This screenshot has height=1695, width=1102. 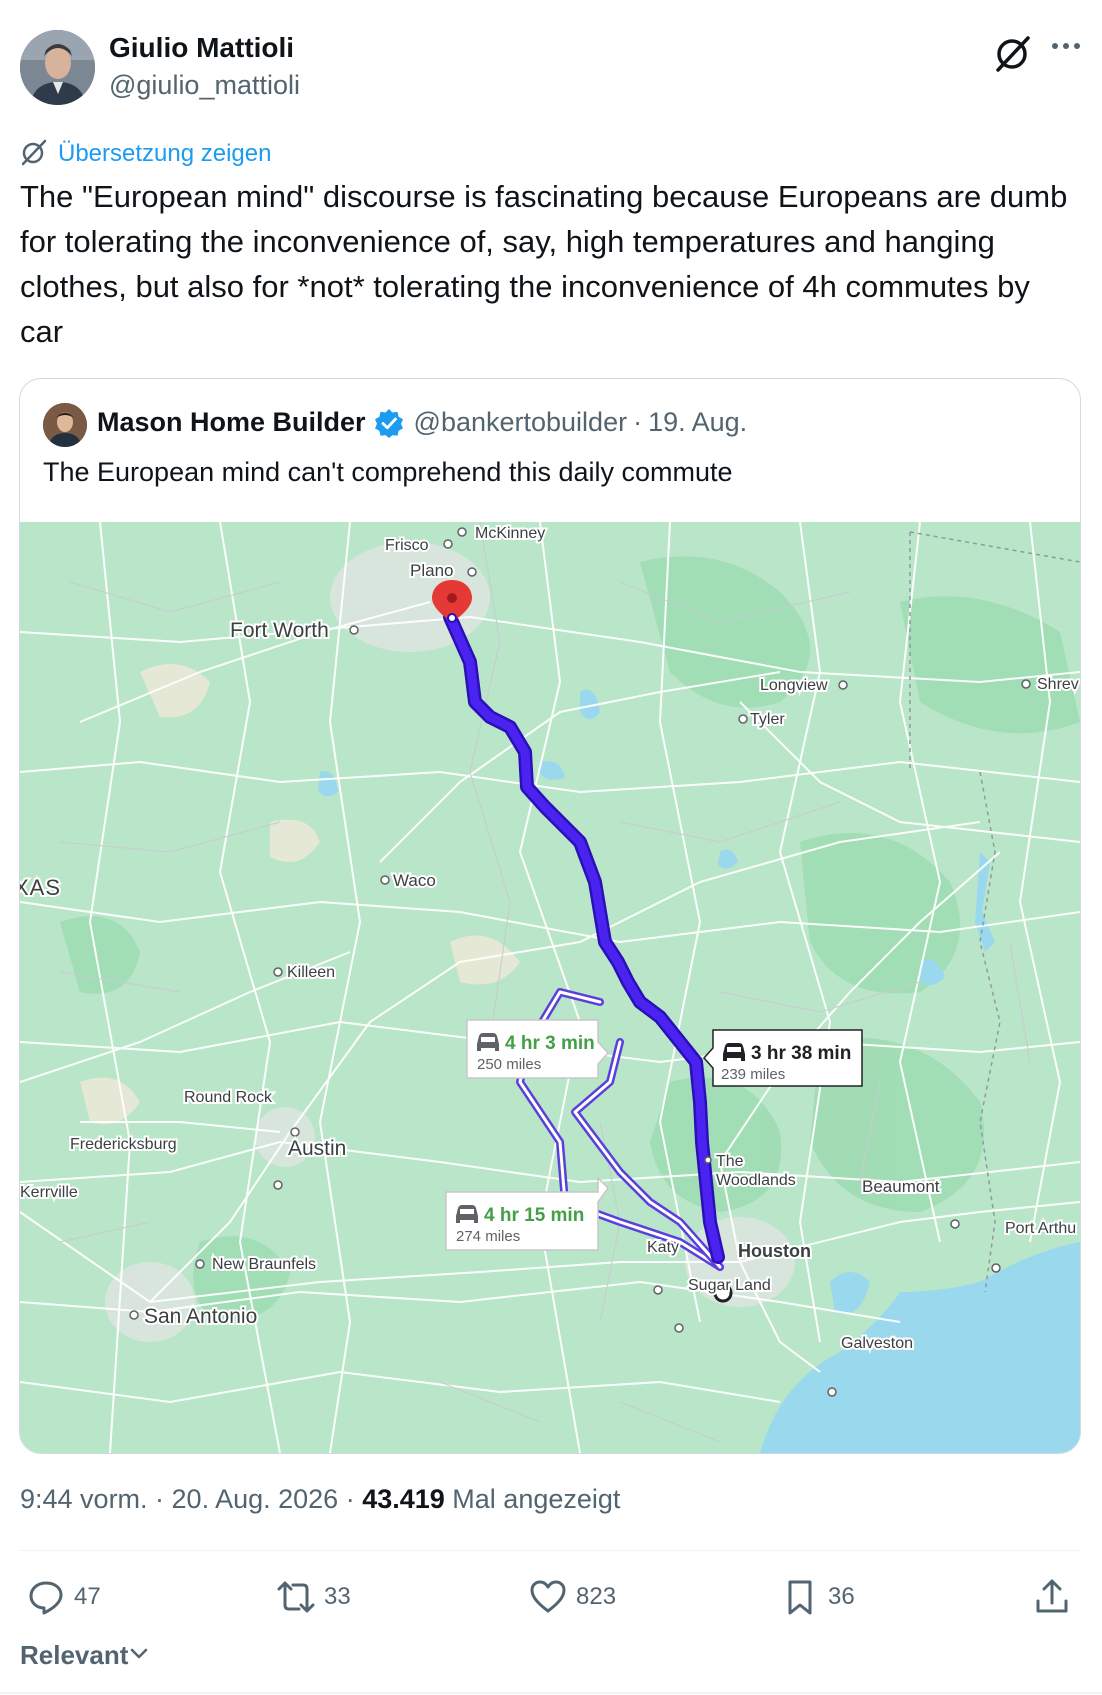 I want to click on quoted-author-handle: @bankertobuilder, so click(x=520, y=422).